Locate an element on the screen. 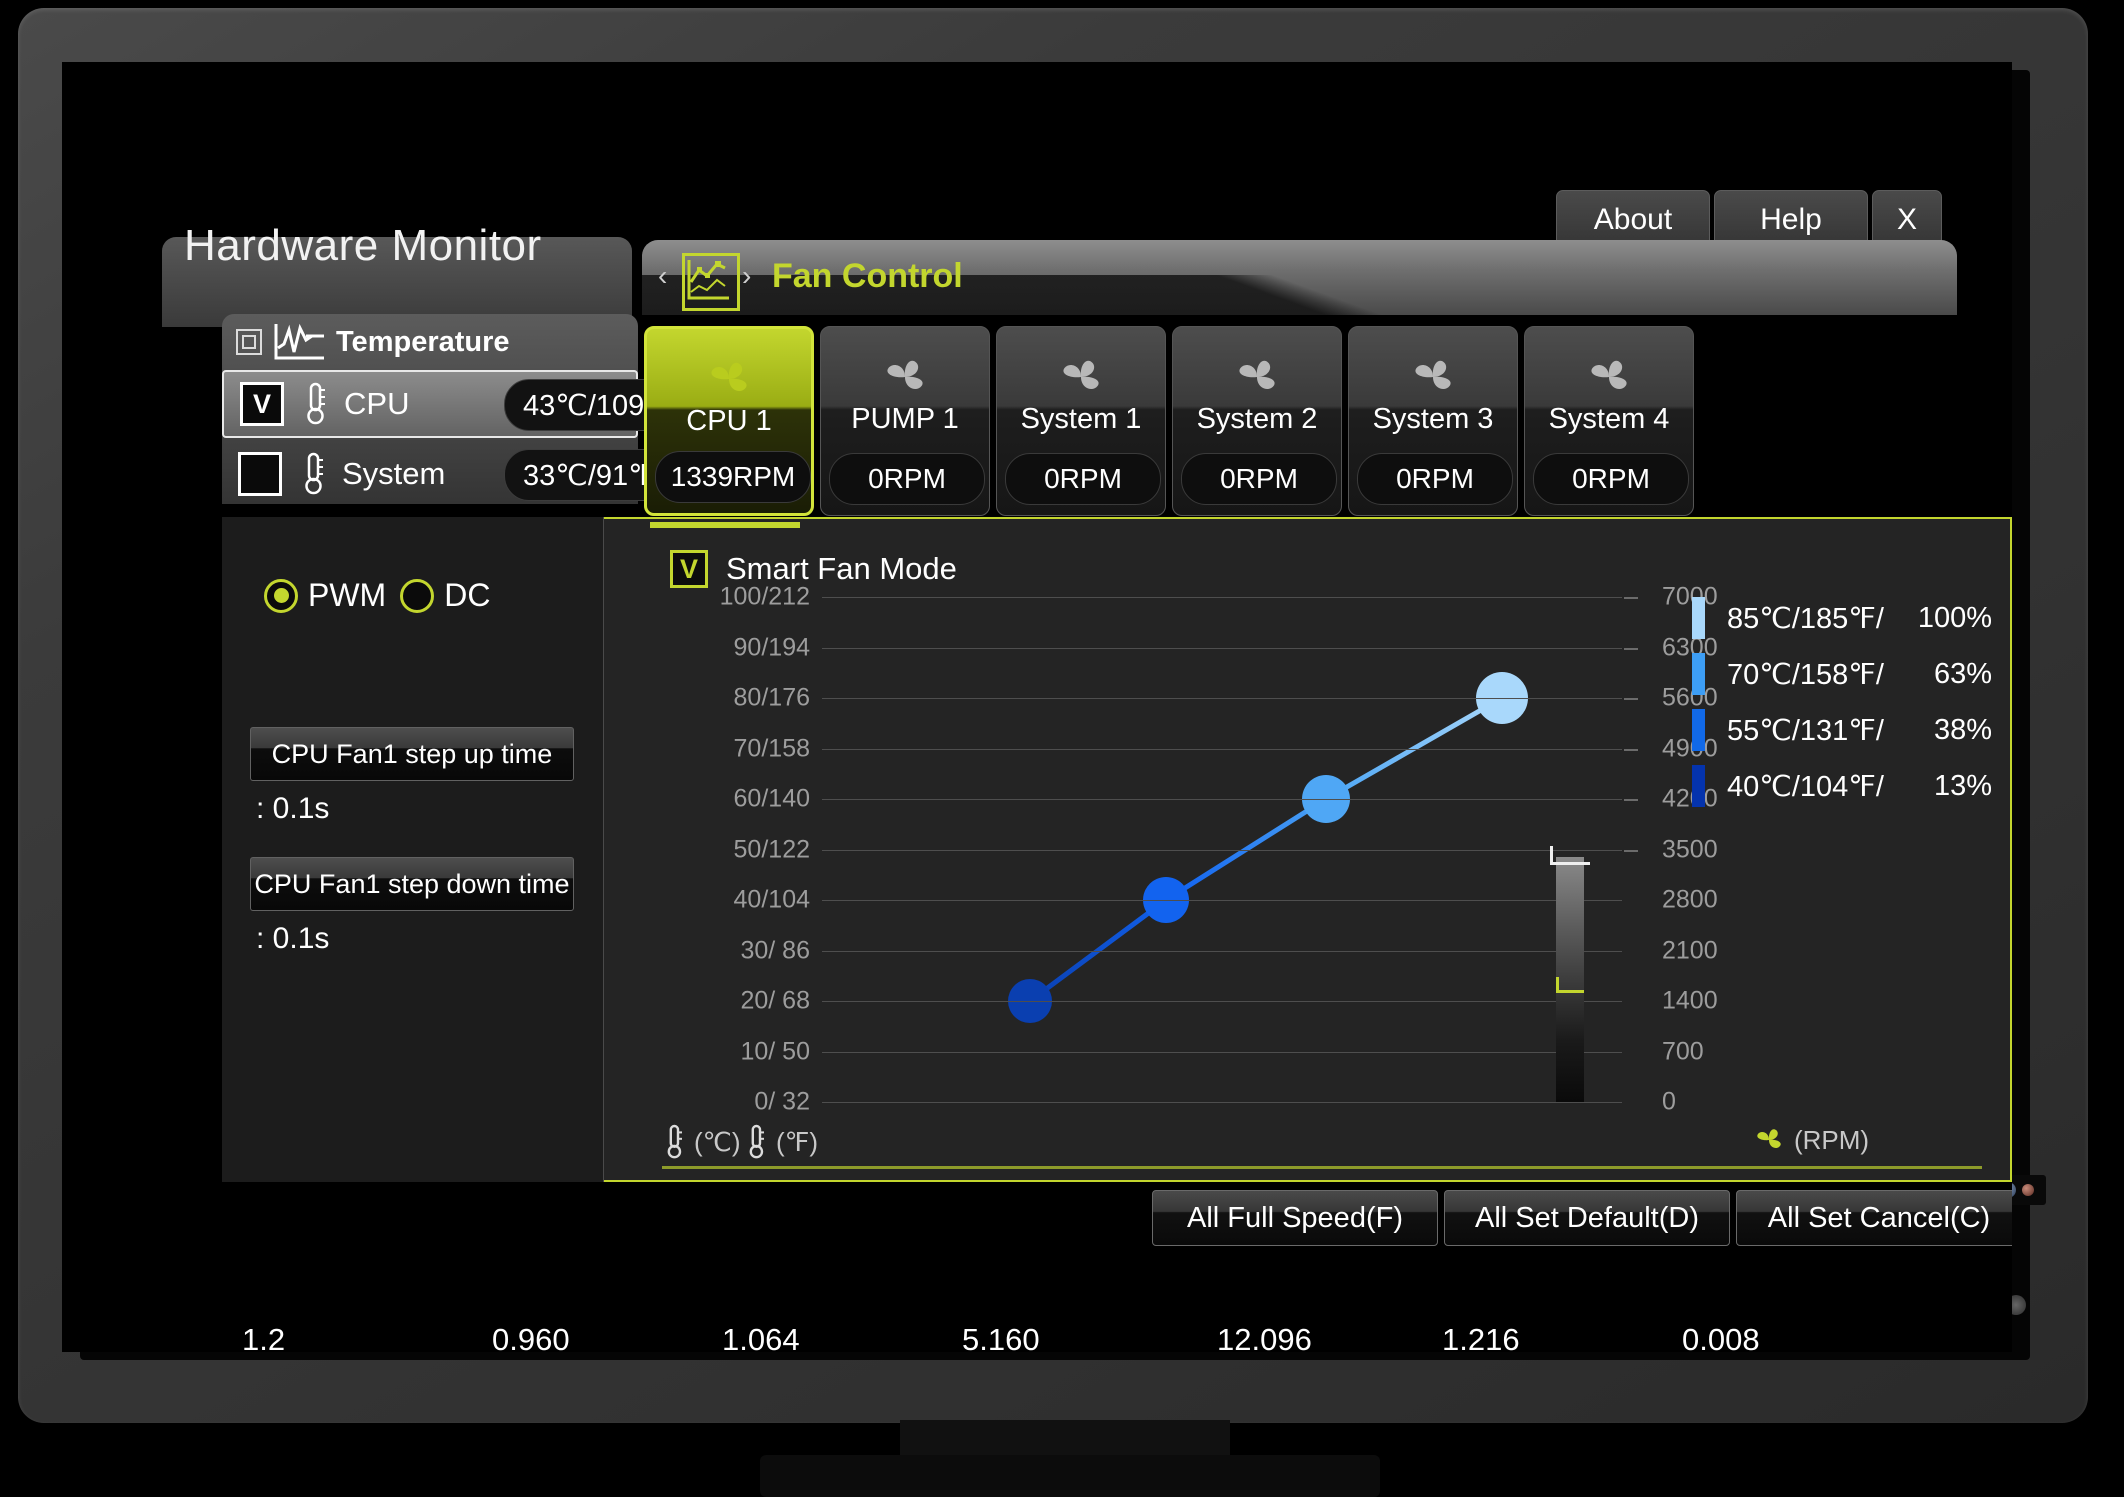  temperature-header-label: Temperature is located at coordinates (423, 341).